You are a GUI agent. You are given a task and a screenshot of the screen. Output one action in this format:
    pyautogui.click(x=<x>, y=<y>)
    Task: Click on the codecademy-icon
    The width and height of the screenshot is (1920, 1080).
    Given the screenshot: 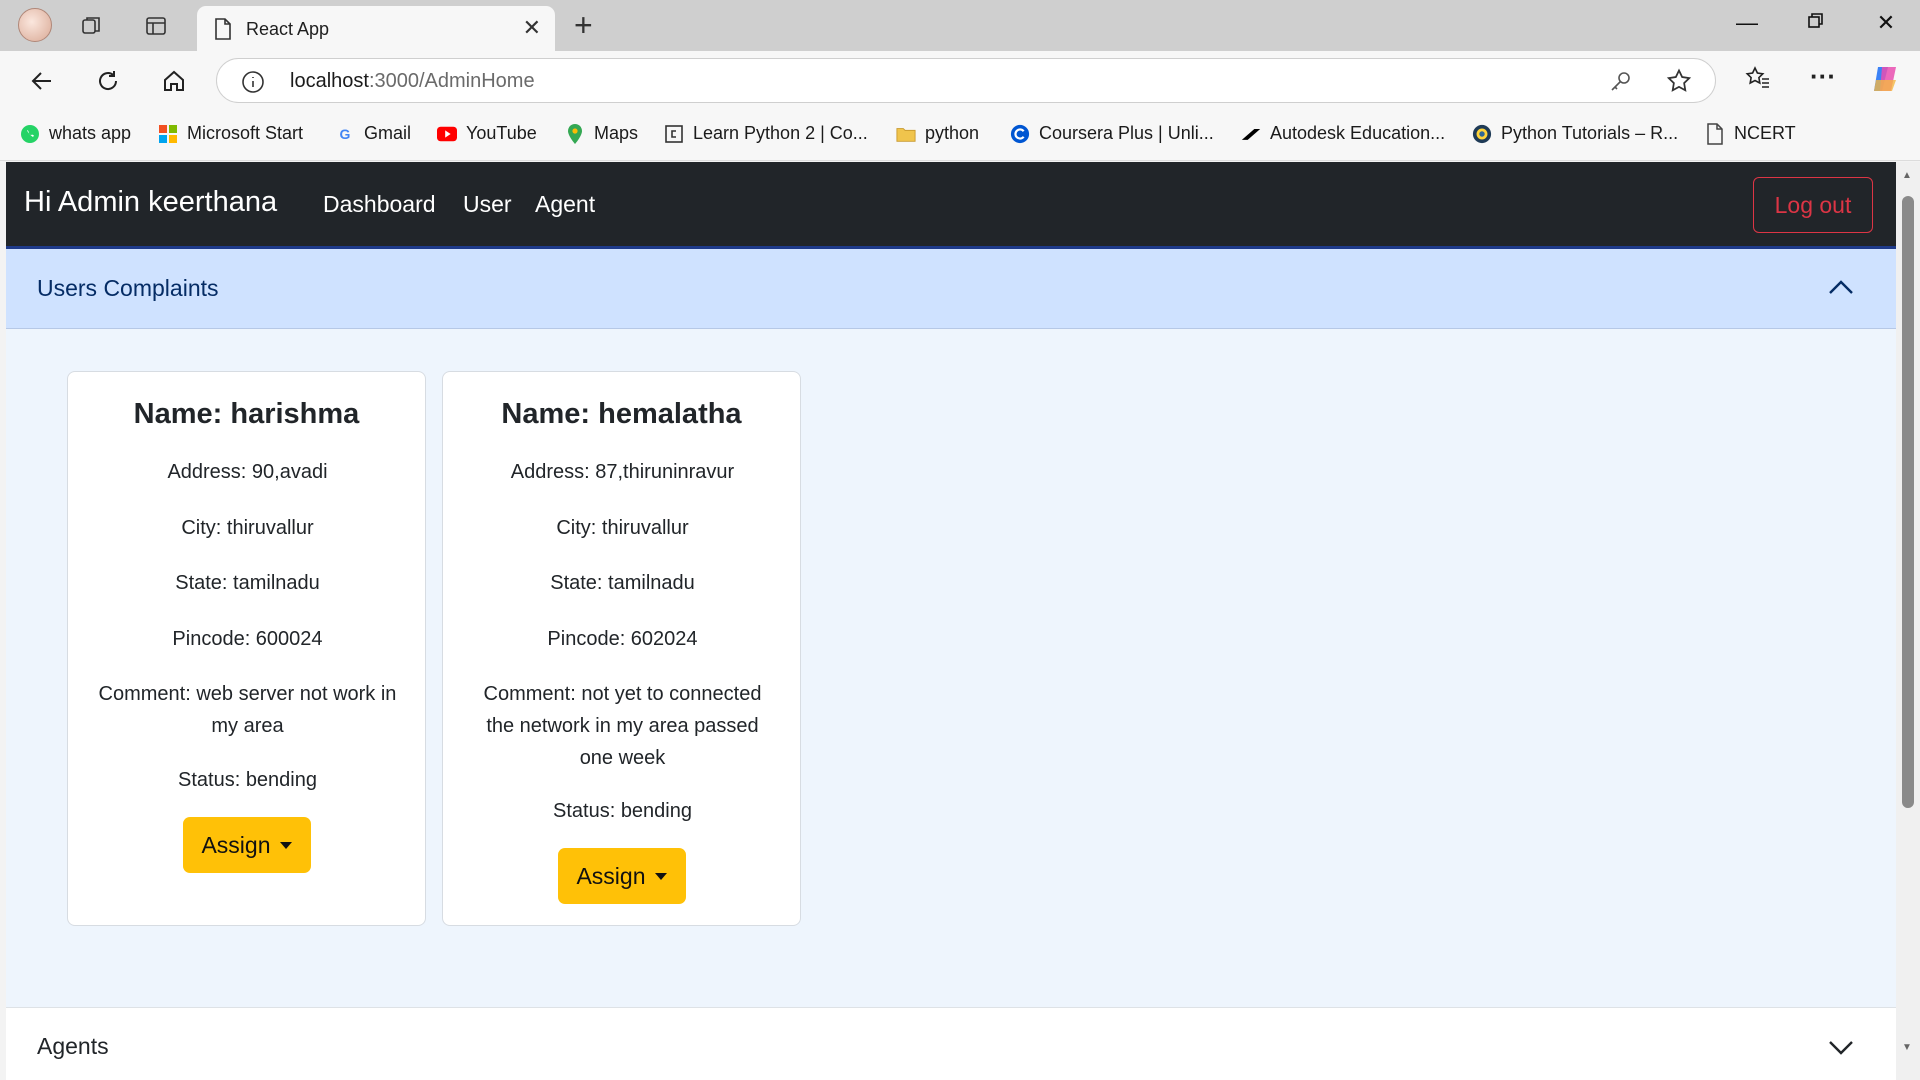 What is the action you would take?
    pyautogui.click(x=674, y=134)
    